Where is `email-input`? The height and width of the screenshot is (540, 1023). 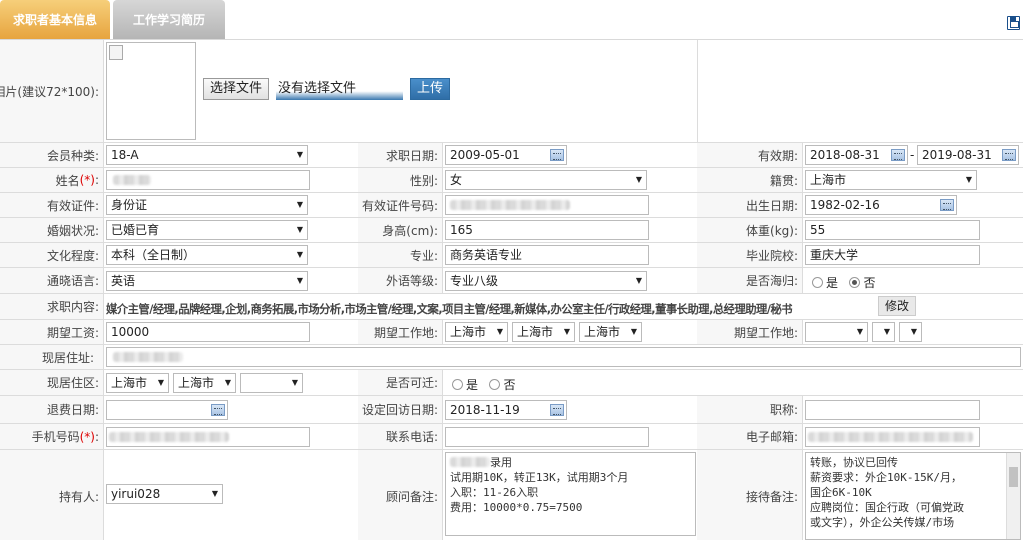 email-input is located at coordinates (892, 437).